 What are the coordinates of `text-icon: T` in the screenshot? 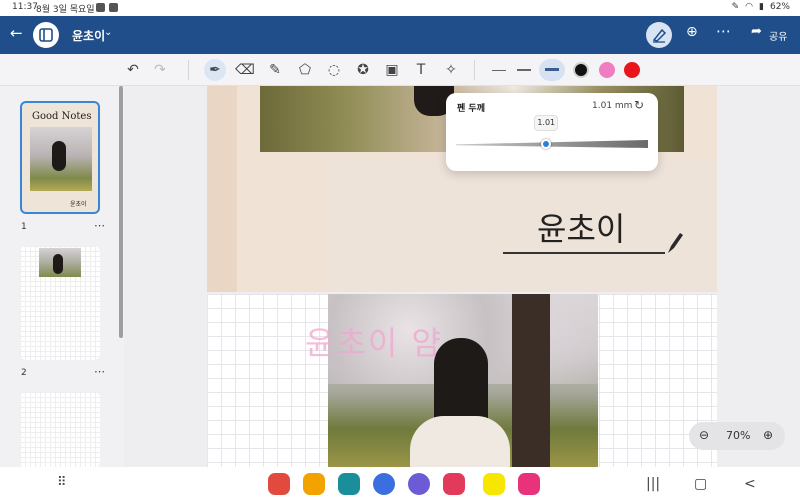 It's located at (421, 70).